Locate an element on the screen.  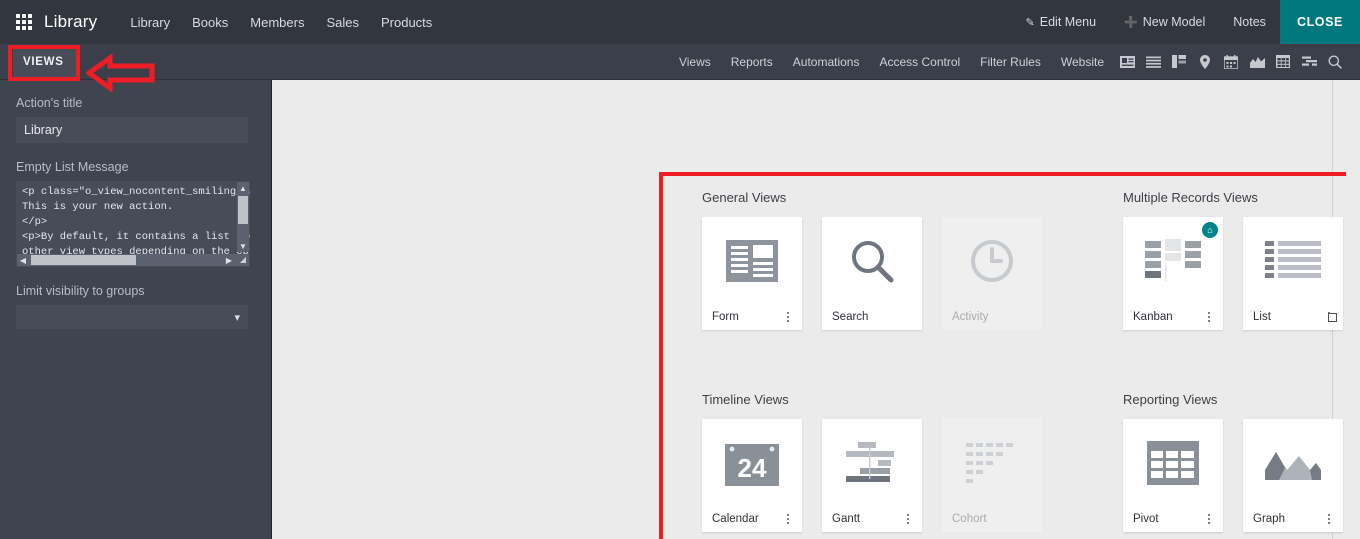
menu-item-products: Products is located at coordinates (406, 22).